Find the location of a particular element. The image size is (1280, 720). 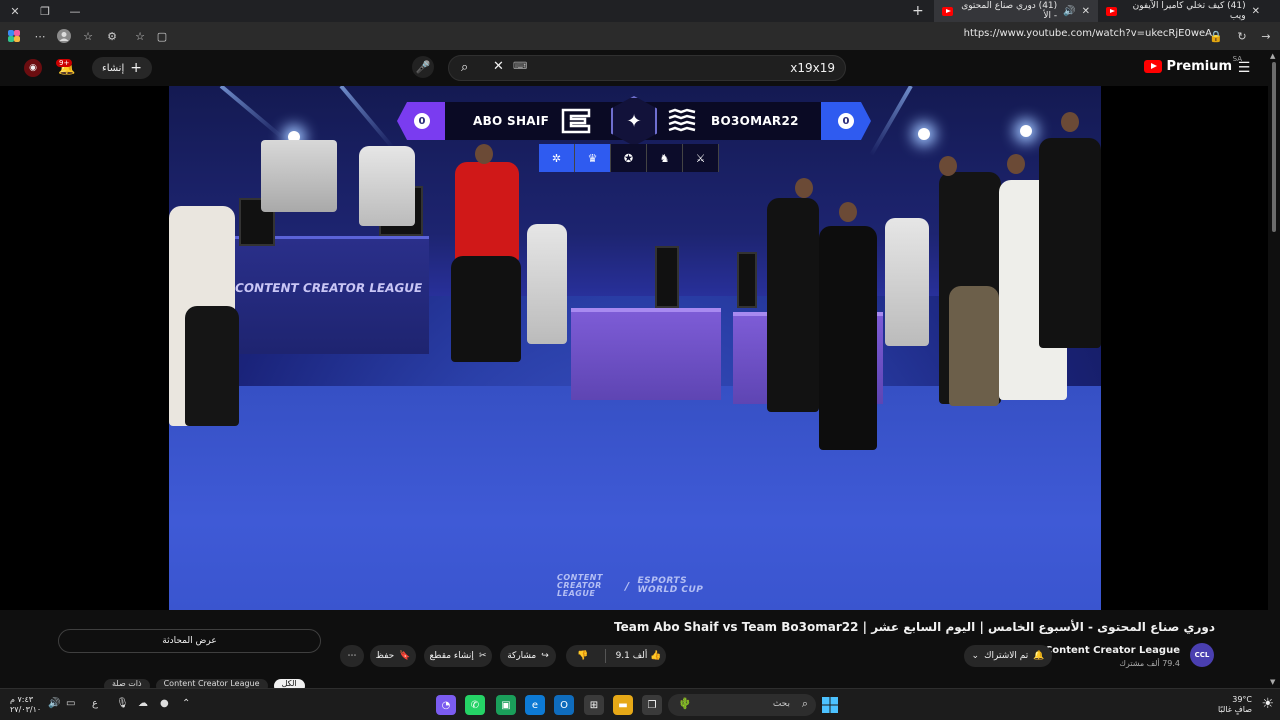

clock-date: ٢٧/٠٣/١٠ is located at coordinates (26, 709).